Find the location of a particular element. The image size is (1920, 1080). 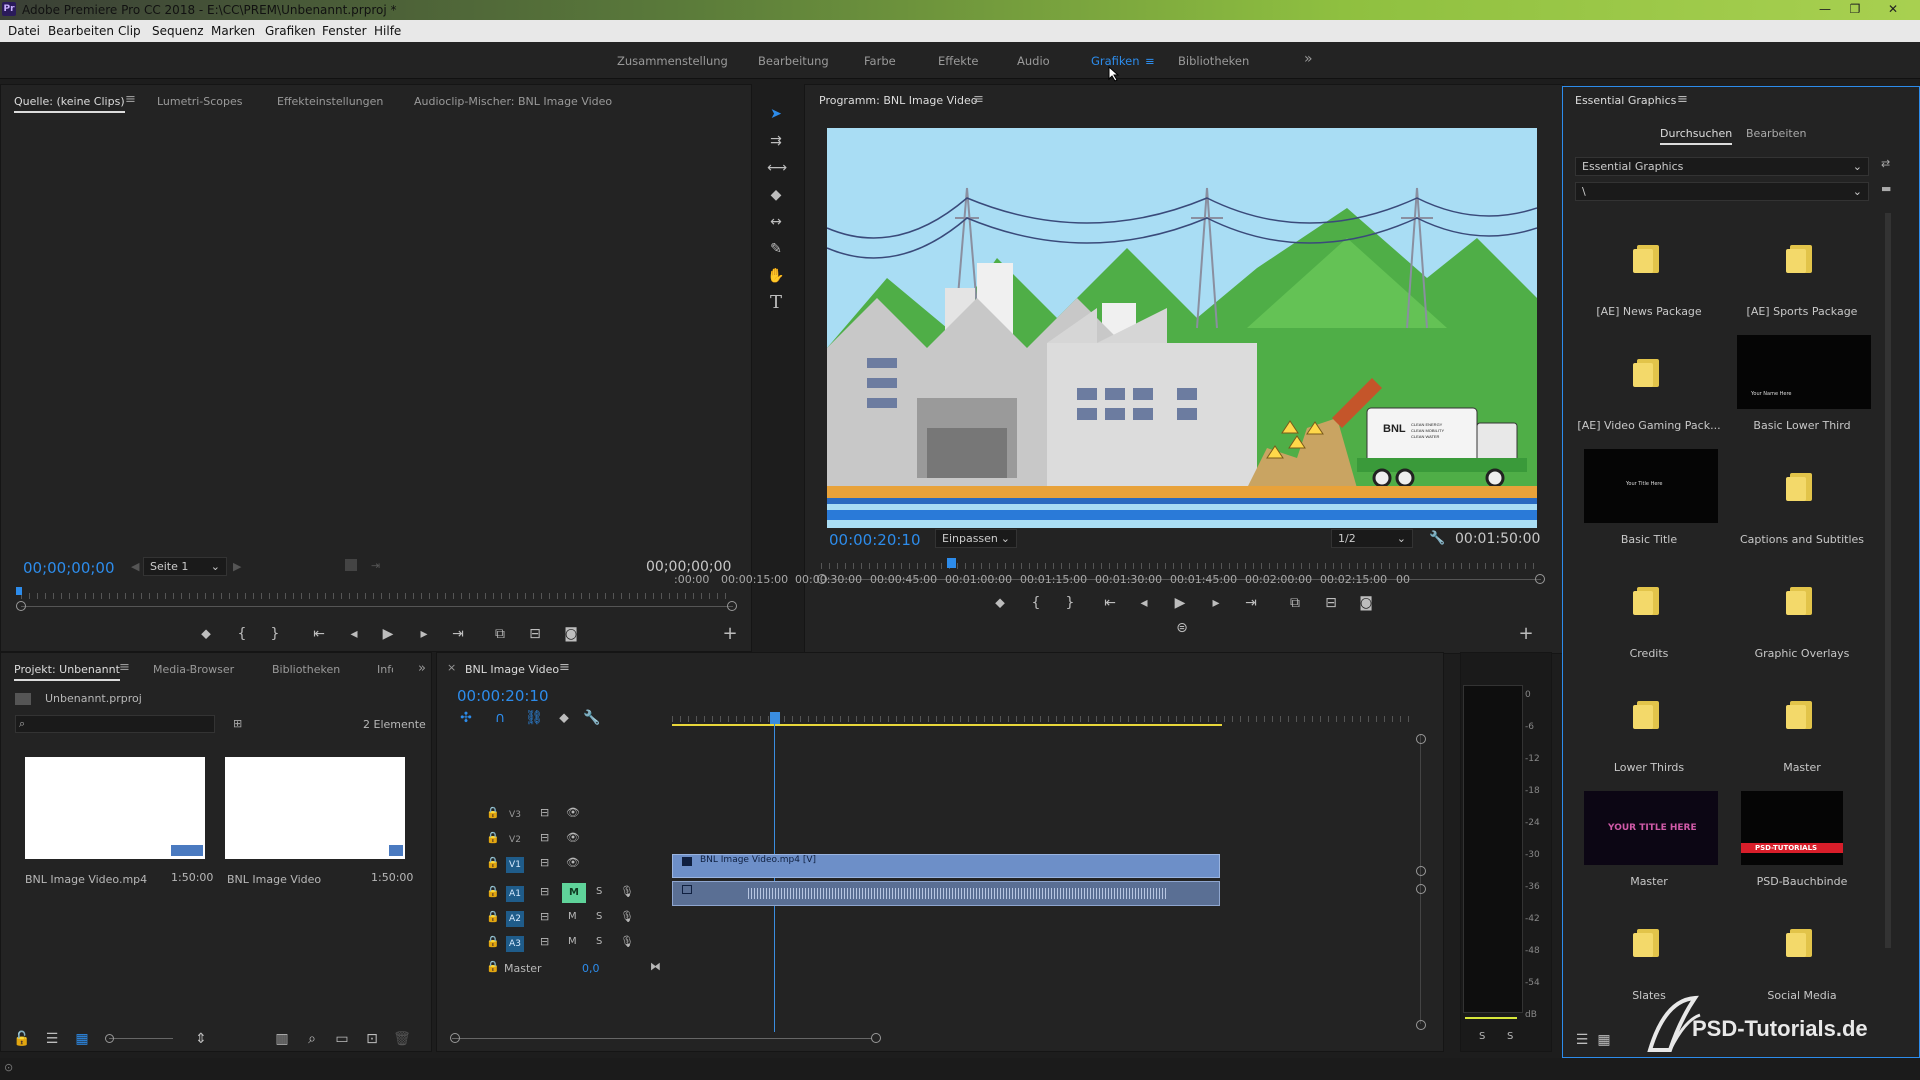

nest-icon: ✣ is located at coordinates (466, 718).